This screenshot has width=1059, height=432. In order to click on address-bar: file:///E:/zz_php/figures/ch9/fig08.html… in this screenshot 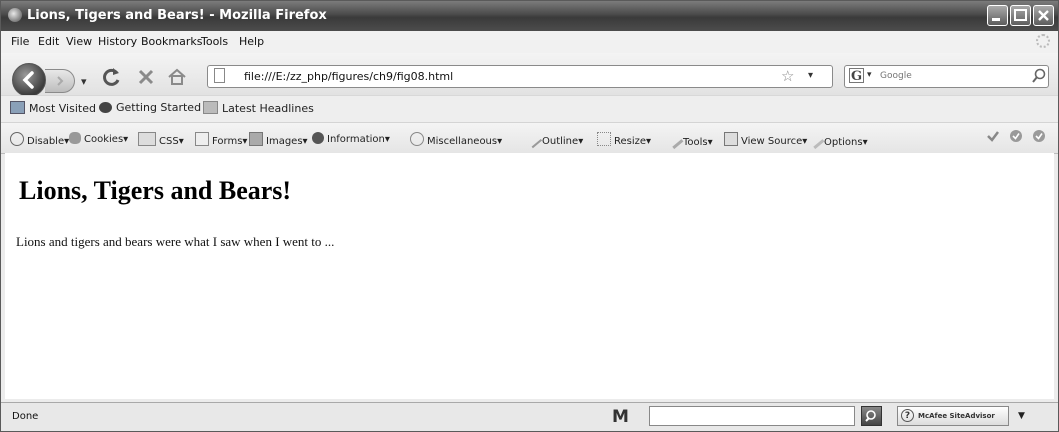, I will do `click(520, 76)`.